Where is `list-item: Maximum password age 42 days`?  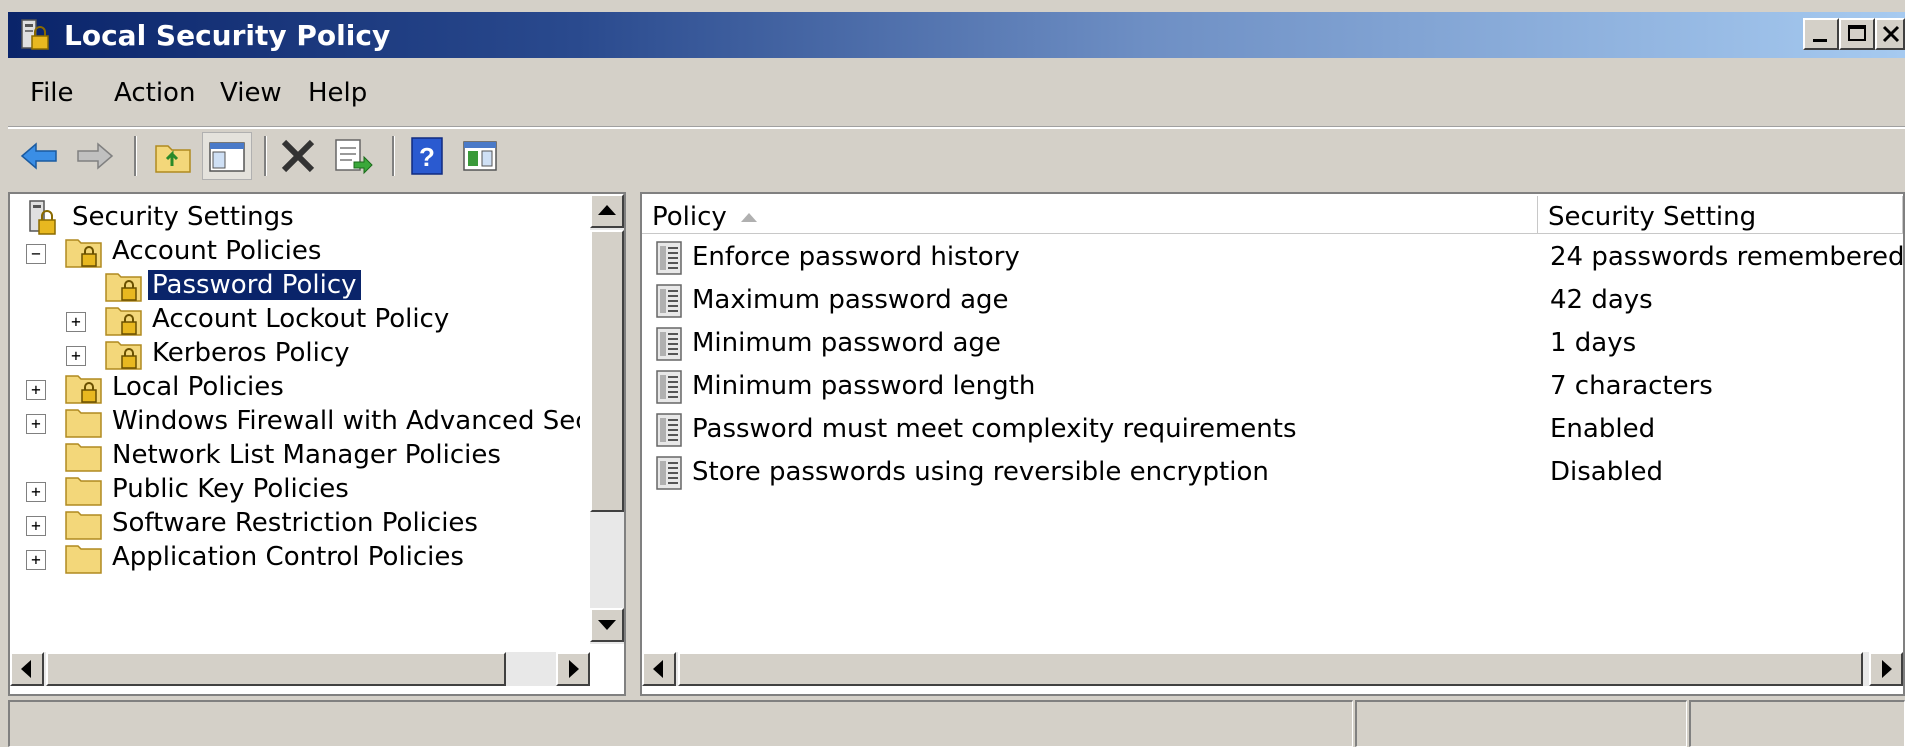 list-item: Maximum password age 42 days is located at coordinates (1272, 300).